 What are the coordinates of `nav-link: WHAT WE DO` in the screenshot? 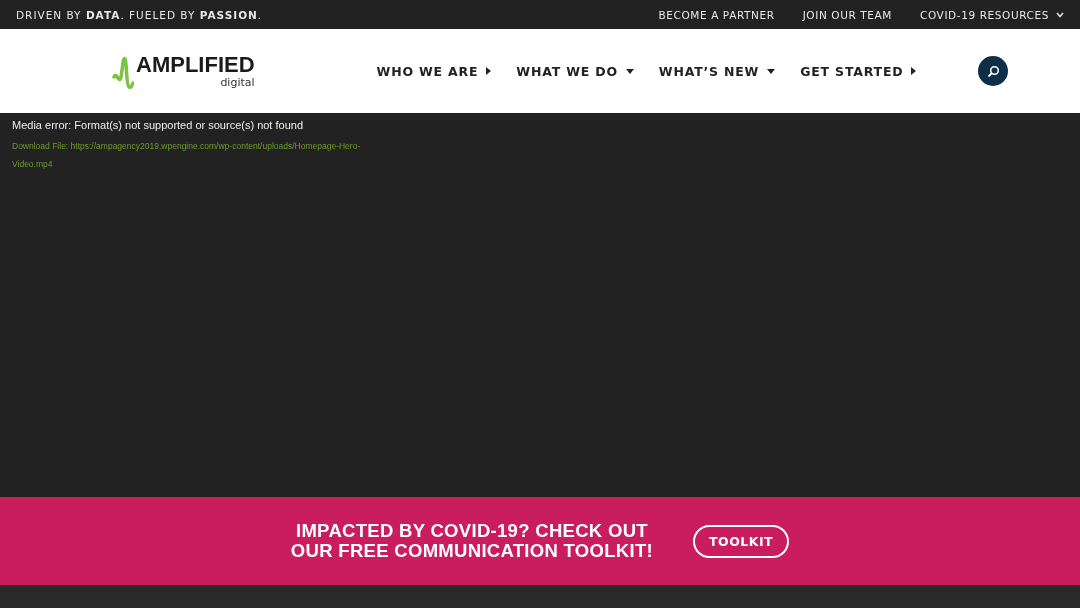 It's located at (575, 71).